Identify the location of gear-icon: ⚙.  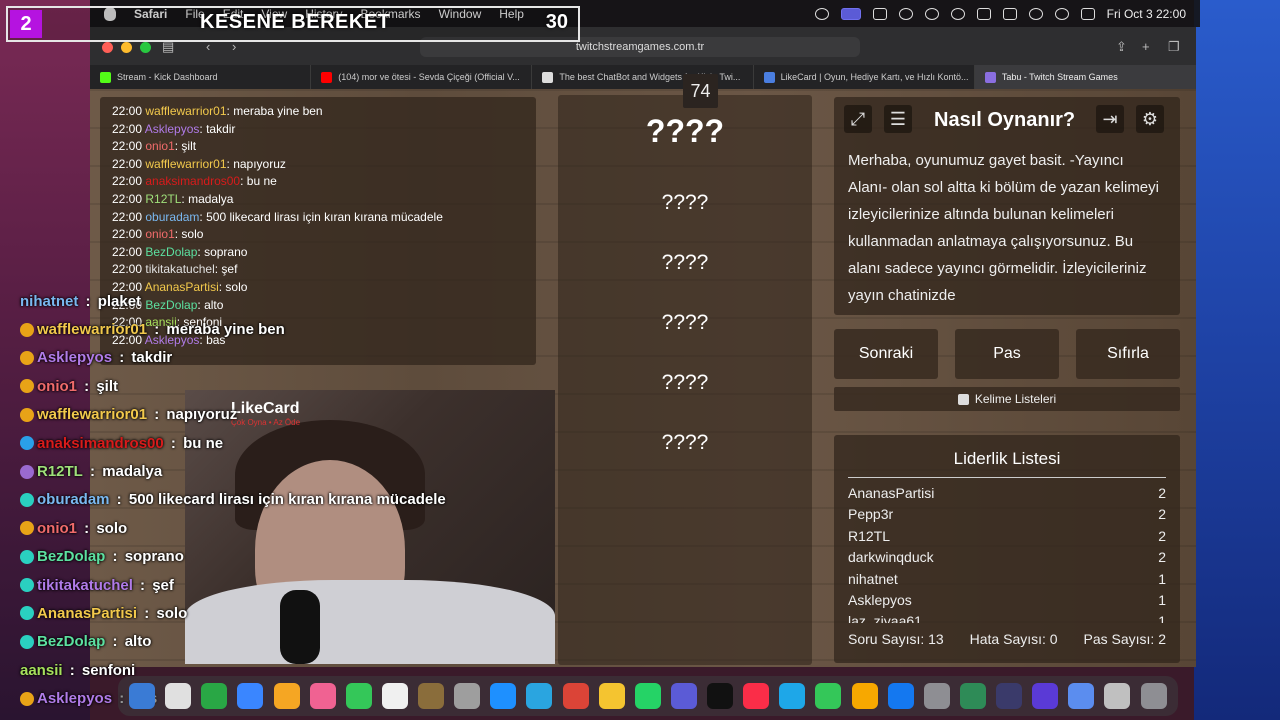
(1150, 119).